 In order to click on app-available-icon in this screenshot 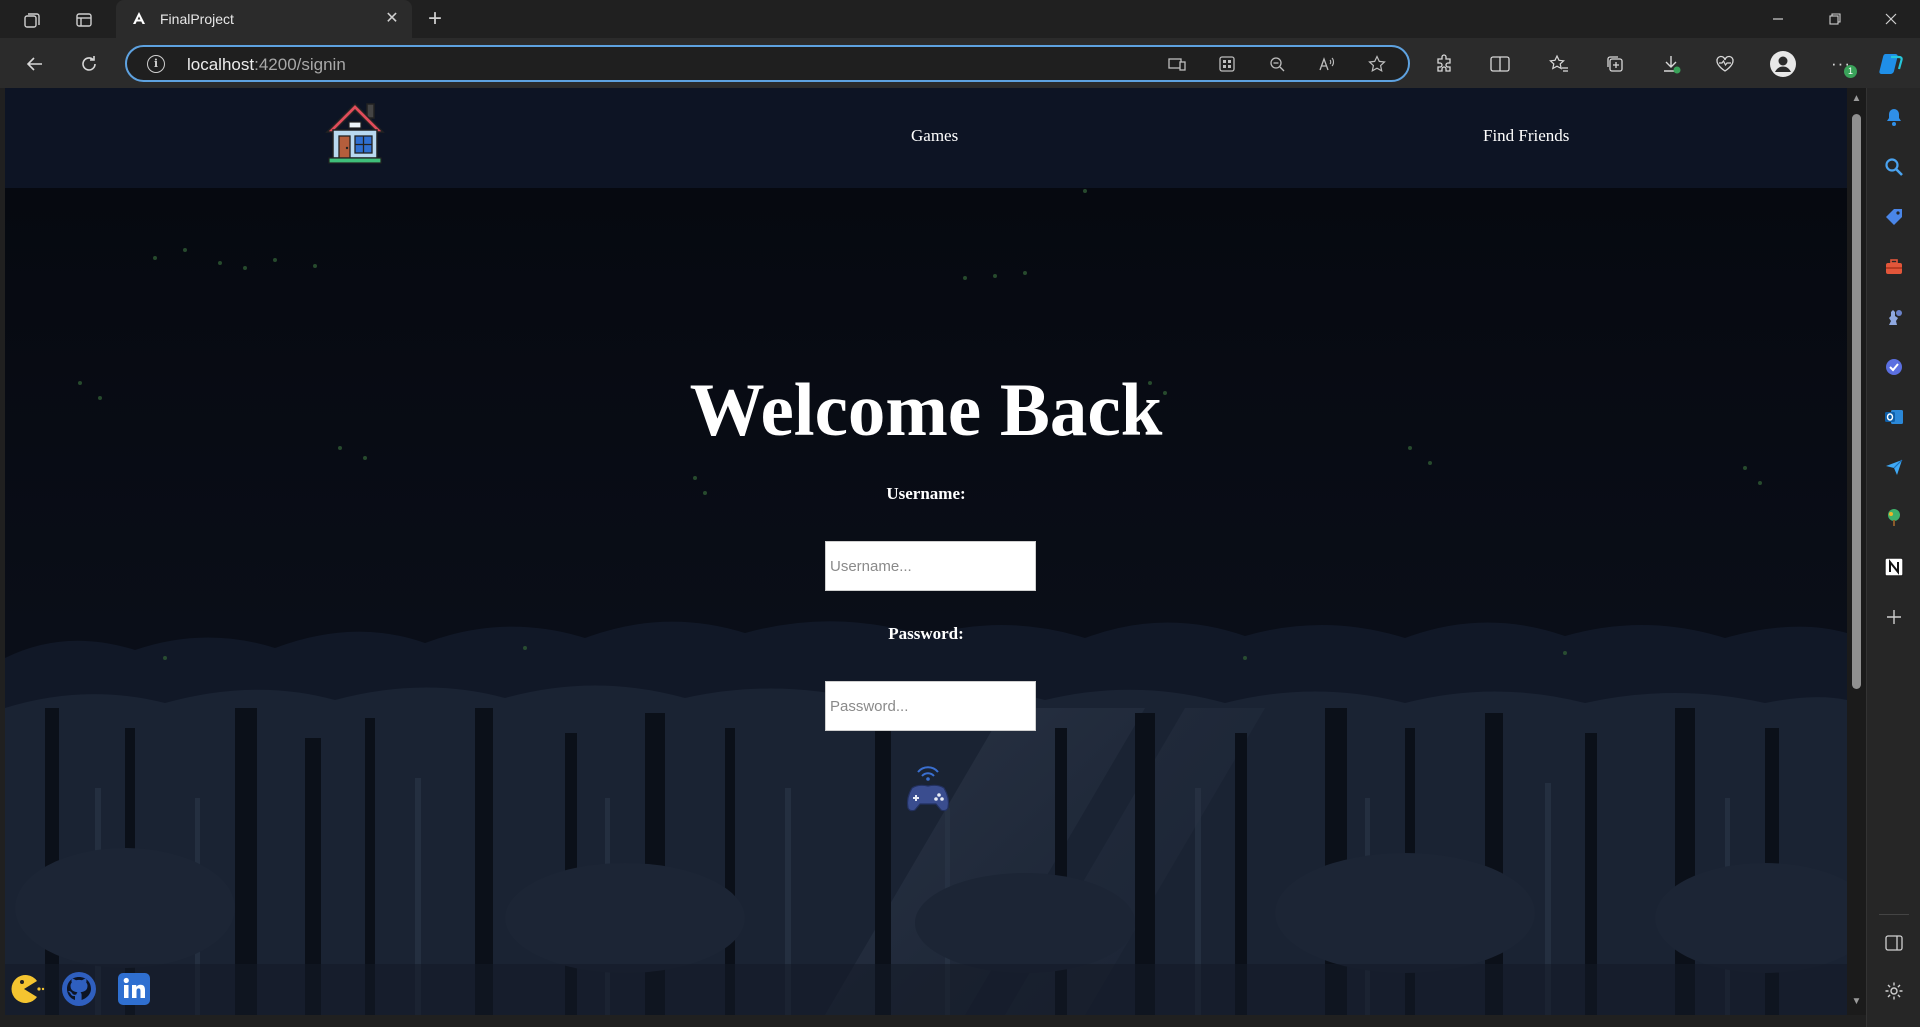, I will do `click(1177, 64)`.